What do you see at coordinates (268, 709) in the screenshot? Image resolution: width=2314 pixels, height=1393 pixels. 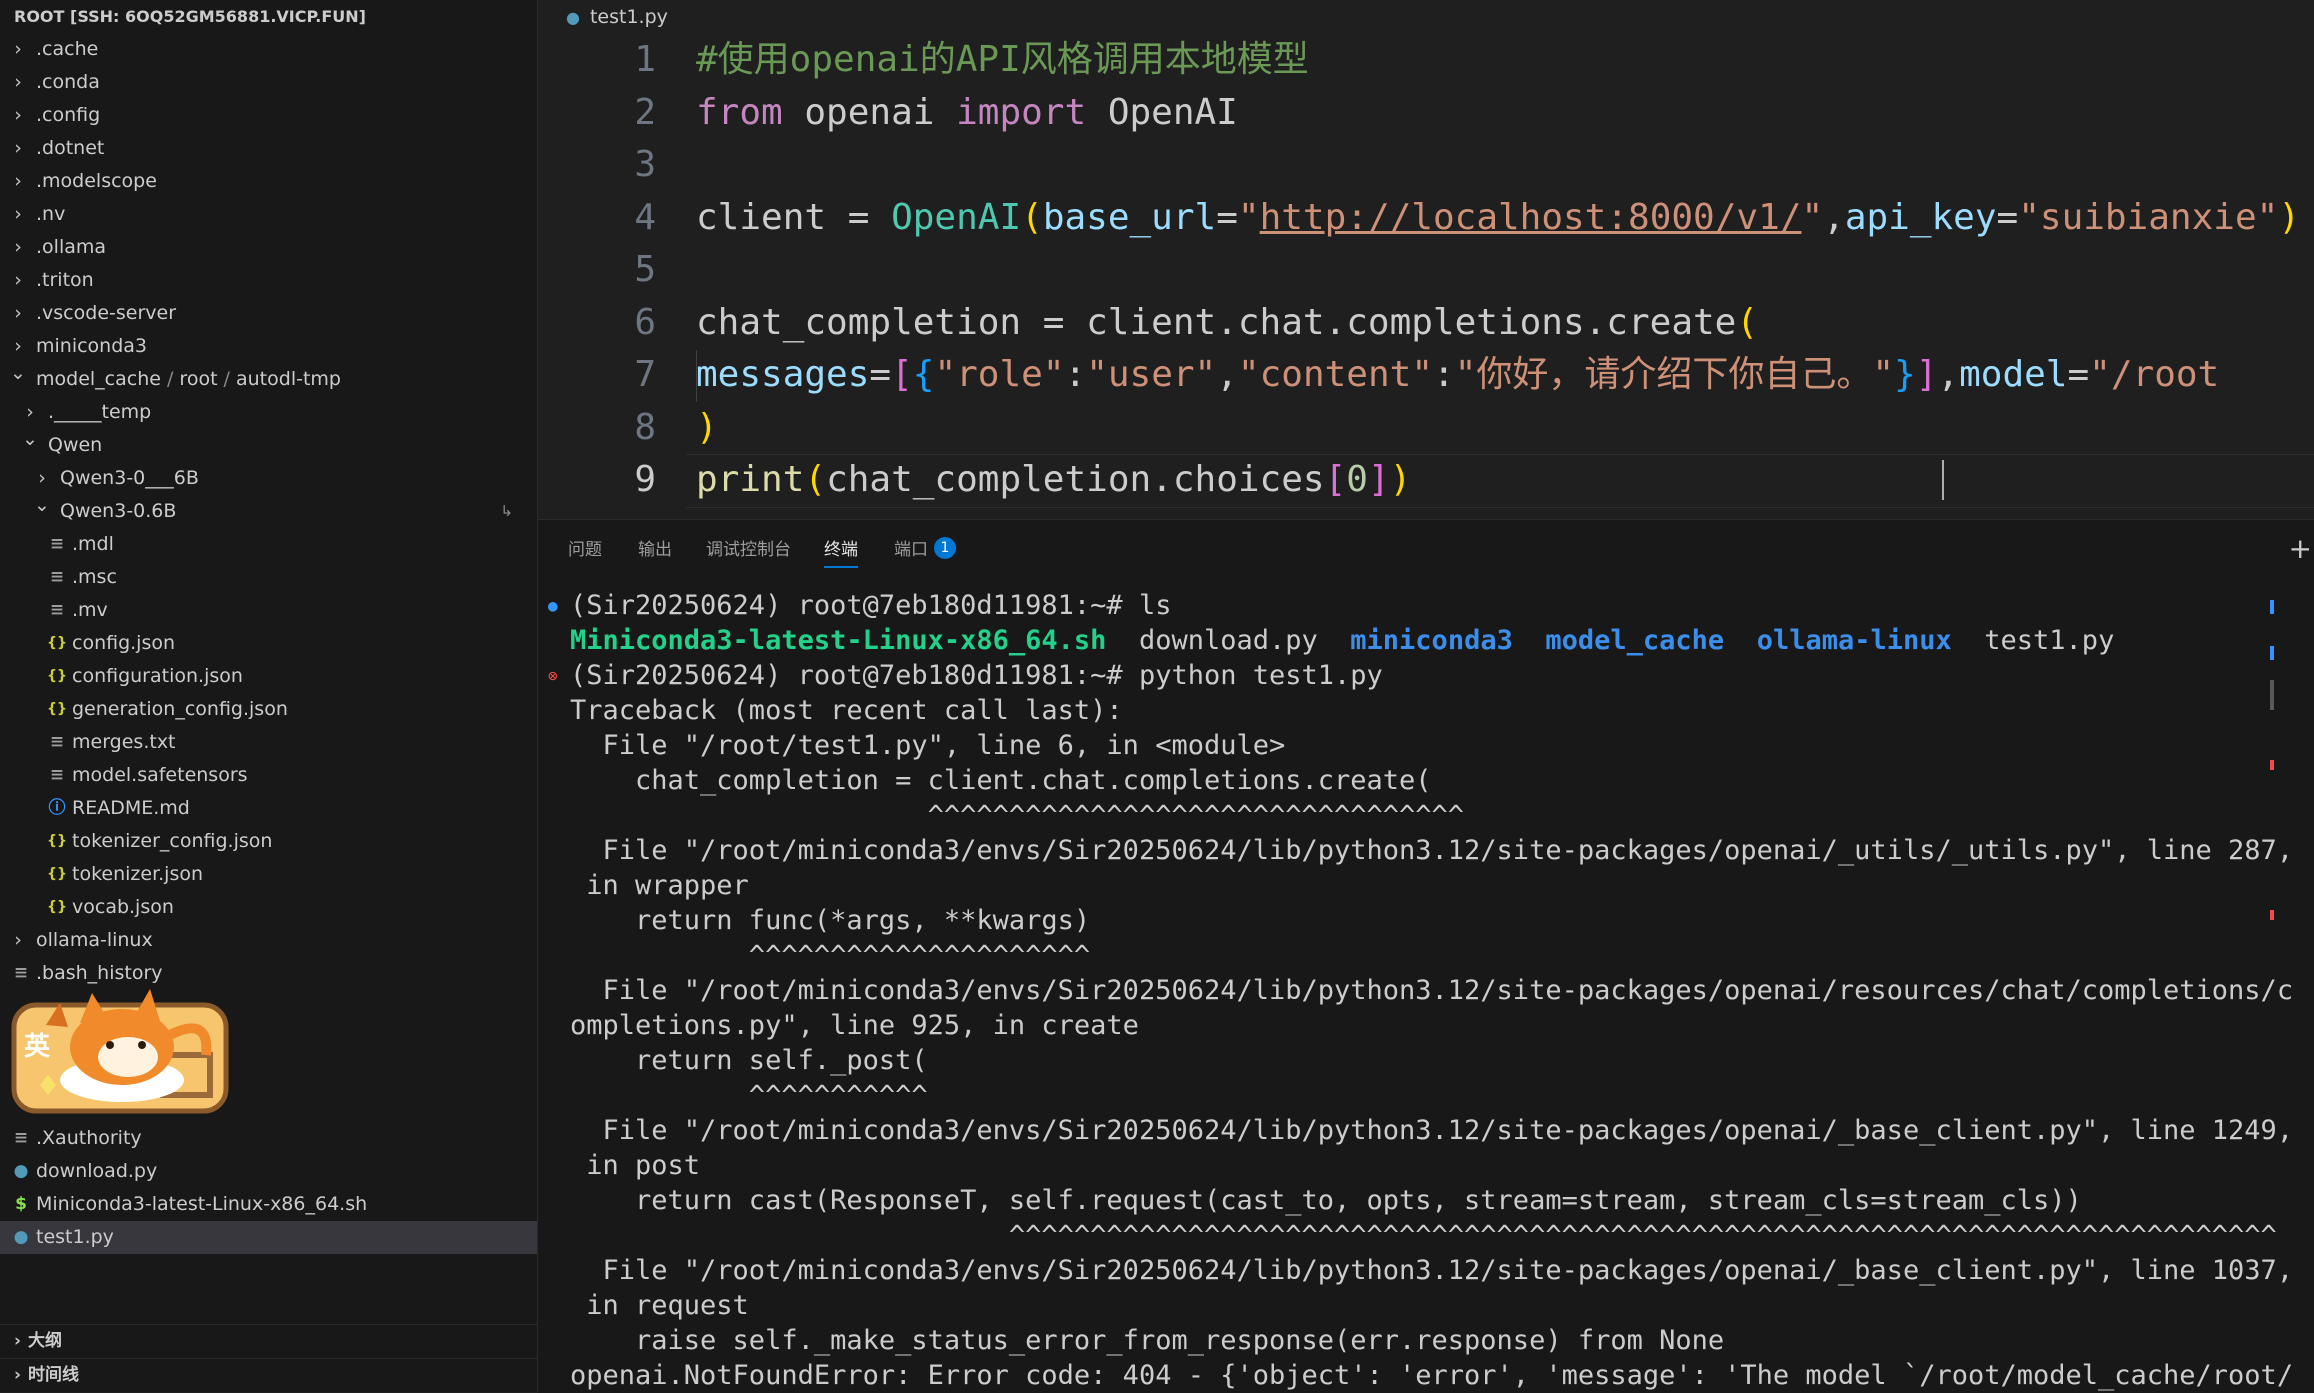 I see `tree-file: {} generation_config.json` at bounding box center [268, 709].